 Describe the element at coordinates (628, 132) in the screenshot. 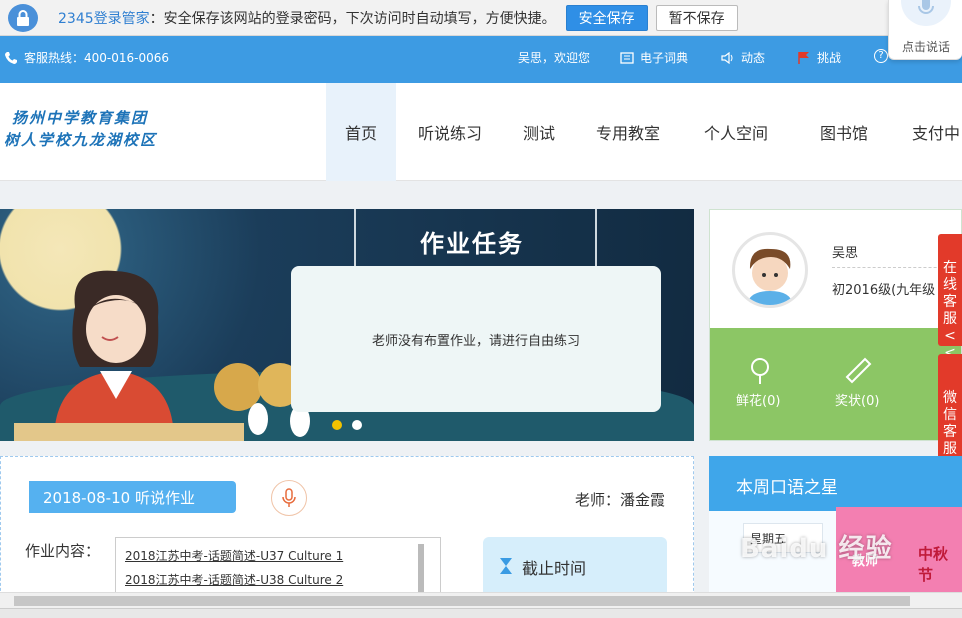

I see `nav-classroom: 专用教室` at that location.